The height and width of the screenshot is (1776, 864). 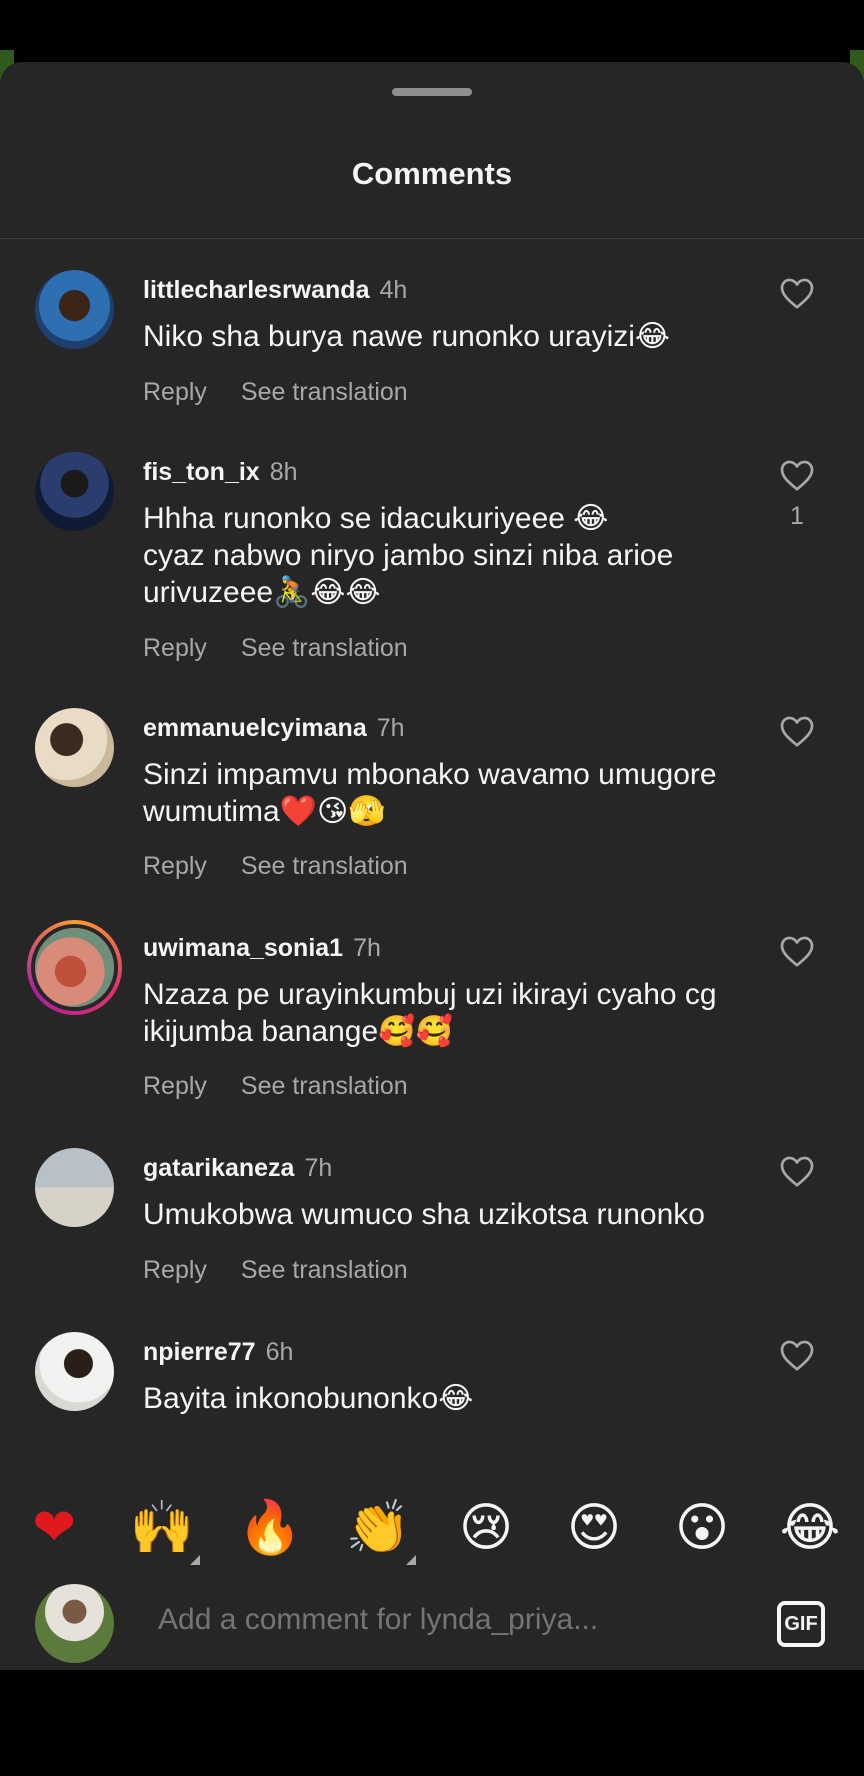 What do you see at coordinates (256, 290) in the screenshot?
I see `comment-username: littlecharlesrwanda` at bounding box center [256, 290].